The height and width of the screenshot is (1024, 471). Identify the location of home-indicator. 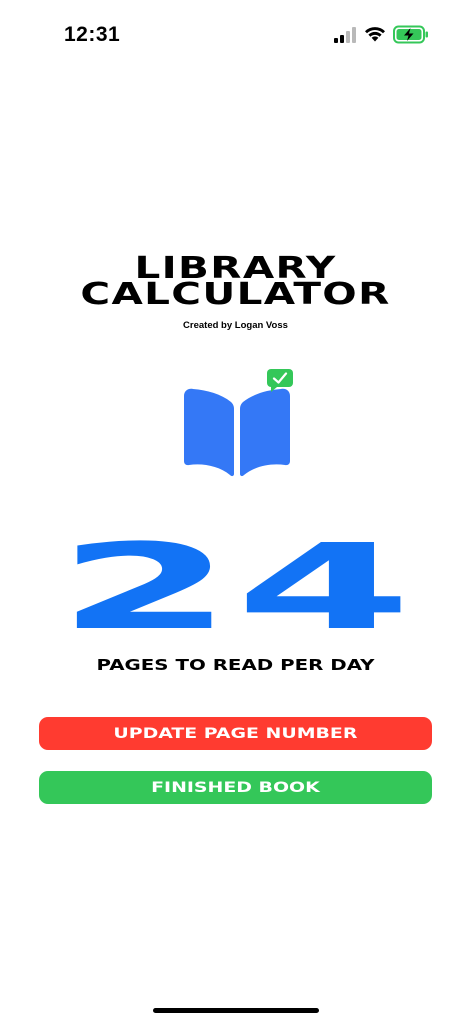
(236, 1010).